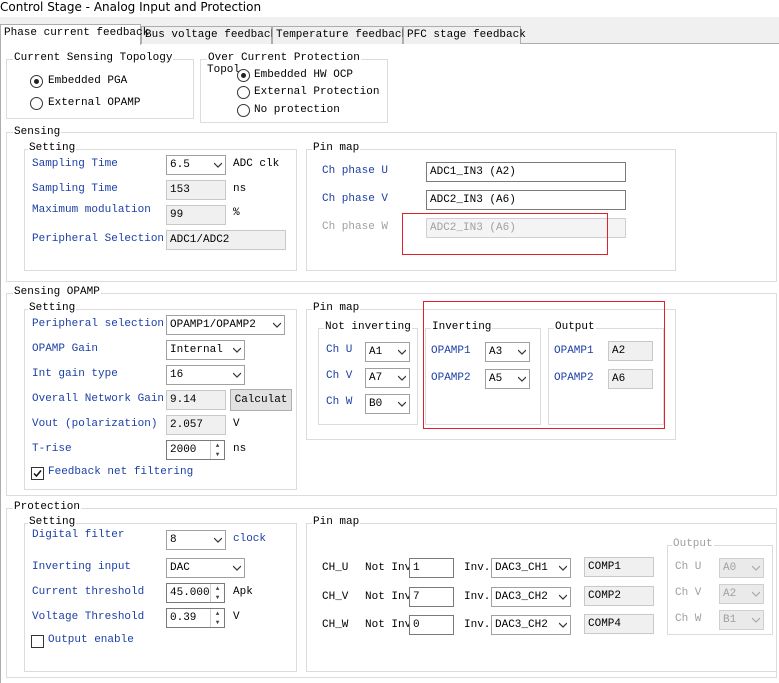 This screenshot has width=779, height=683. What do you see at coordinates (196, 215) in the screenshot?
I see `max-modulation-field: 99` at bounding box center [196, 215].